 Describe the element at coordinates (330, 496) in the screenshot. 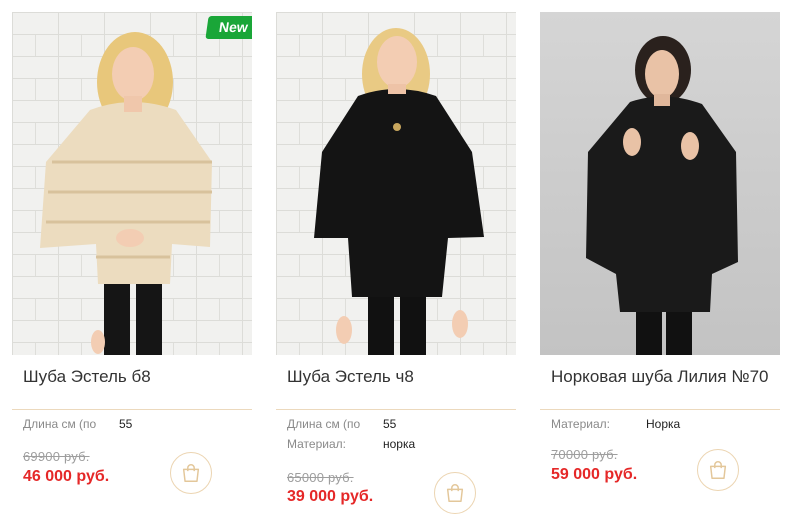

I see `new-price: 39 000 руб.` at that location.